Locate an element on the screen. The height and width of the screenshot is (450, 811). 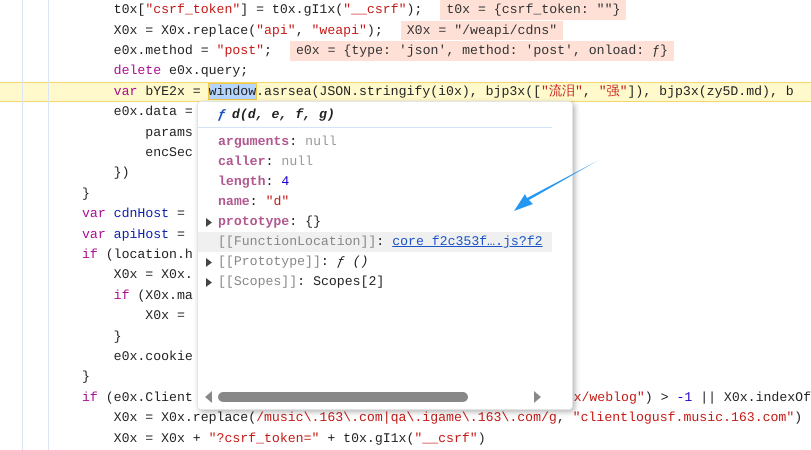
inline-value-hint: t0x = {csrf_token: ""} is located at coordinates (533, 10).